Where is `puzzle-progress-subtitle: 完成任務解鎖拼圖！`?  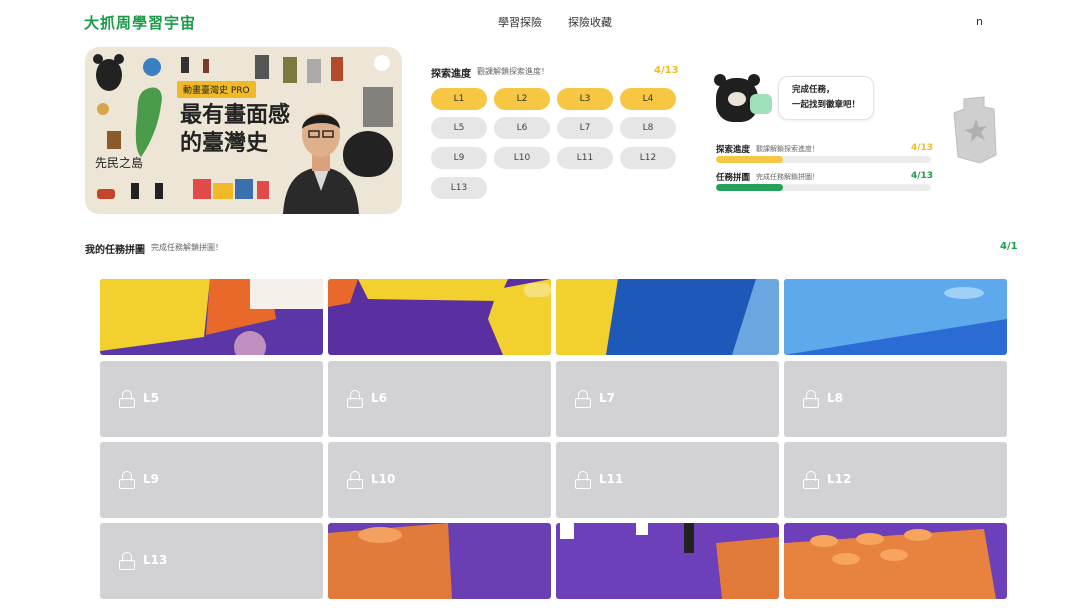
puzzle-progress-subtitle: 完成任務解鎖拼圖！ is located at coordinates (787, 177).